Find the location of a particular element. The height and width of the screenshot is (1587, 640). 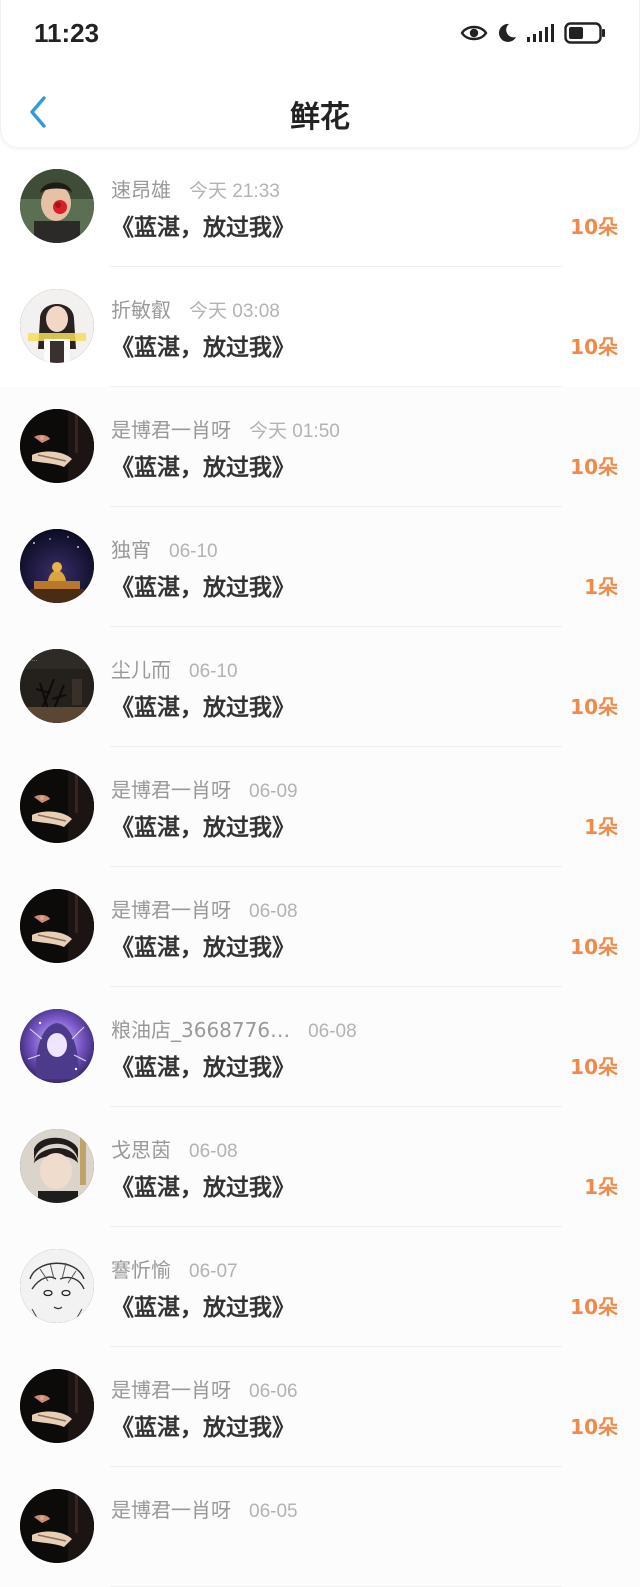

gift-time: 06-09 is located at coordinates (273, 791).